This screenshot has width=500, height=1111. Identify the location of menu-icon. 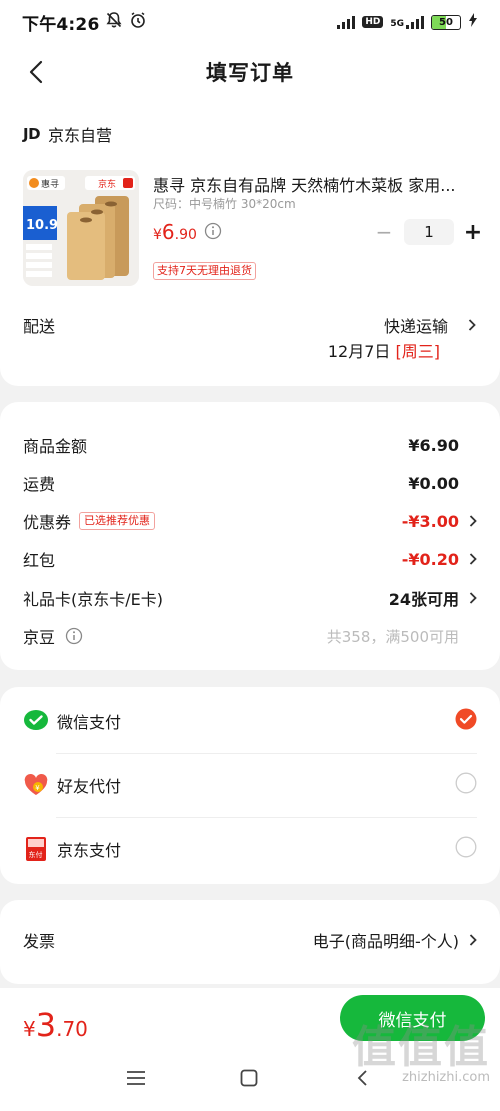
(136, 1078).